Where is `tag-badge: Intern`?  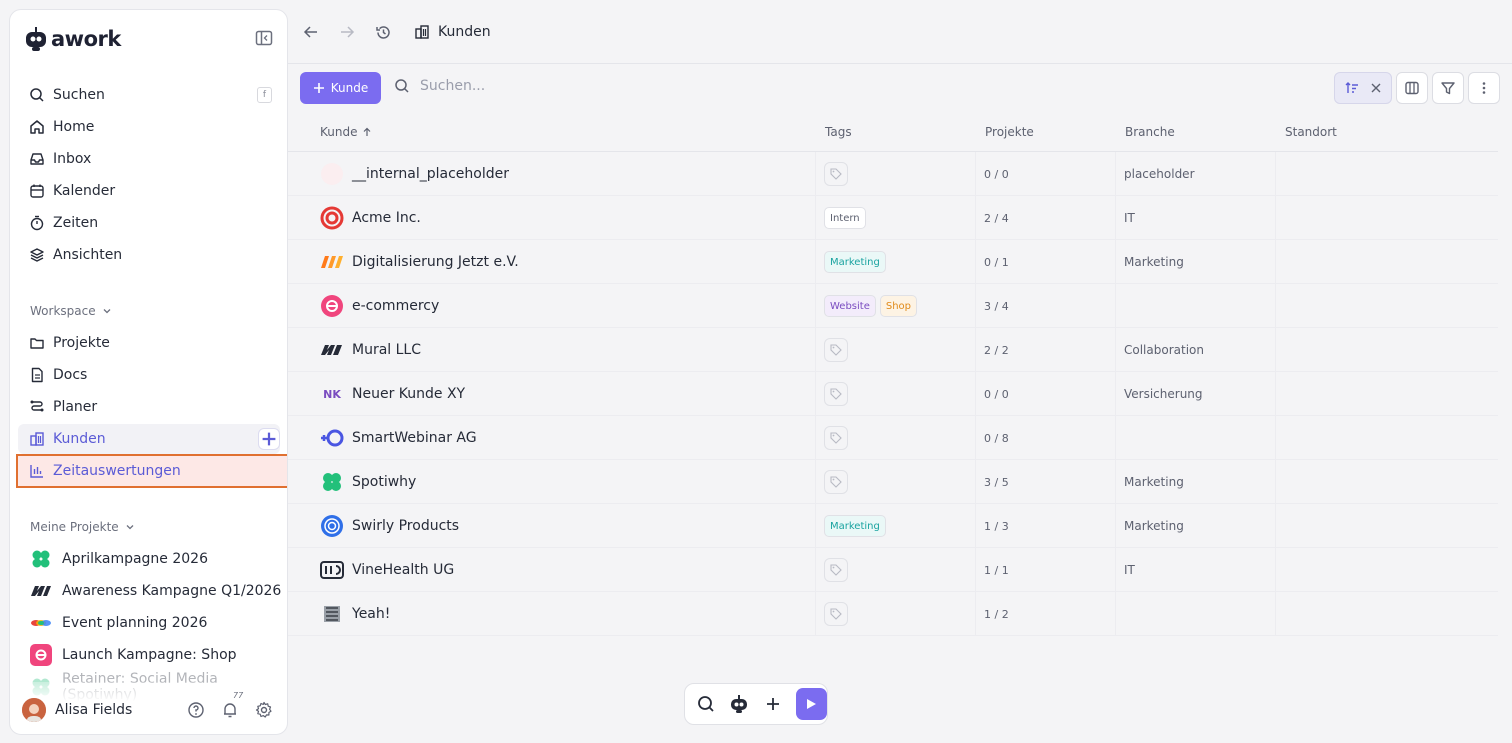 tag-badge: Intern is located at coordinates (845, 218).